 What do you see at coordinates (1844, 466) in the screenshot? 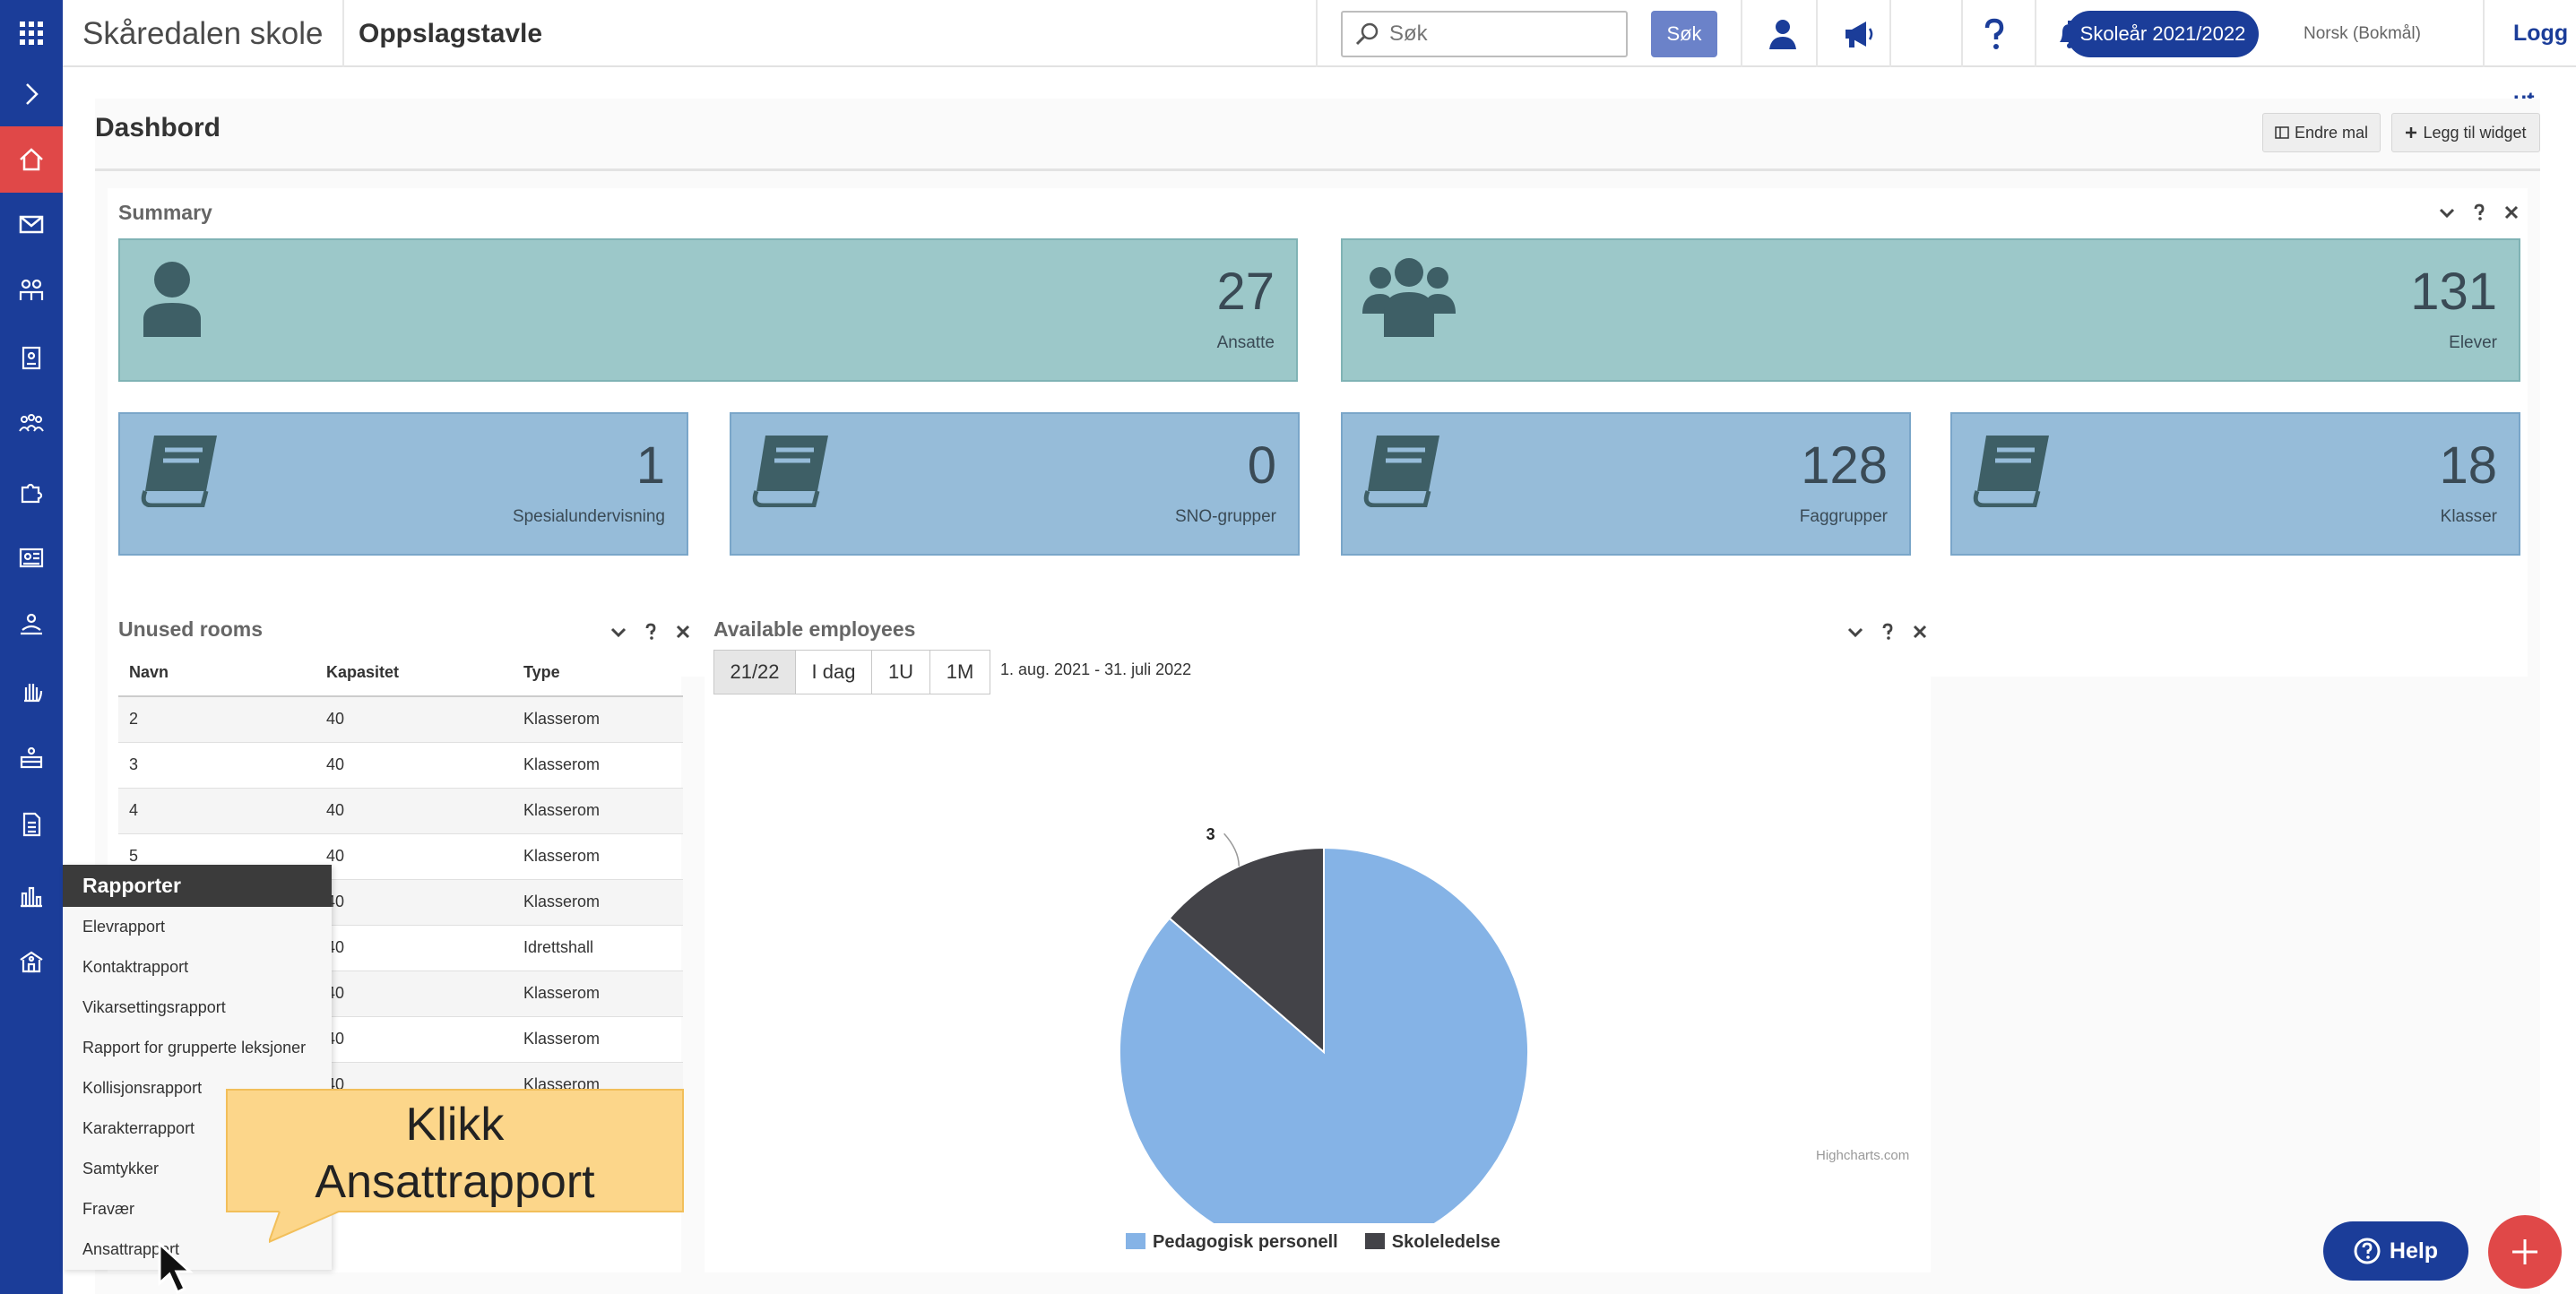
I see `card-value: 128` at bounding box center [1844, 466].